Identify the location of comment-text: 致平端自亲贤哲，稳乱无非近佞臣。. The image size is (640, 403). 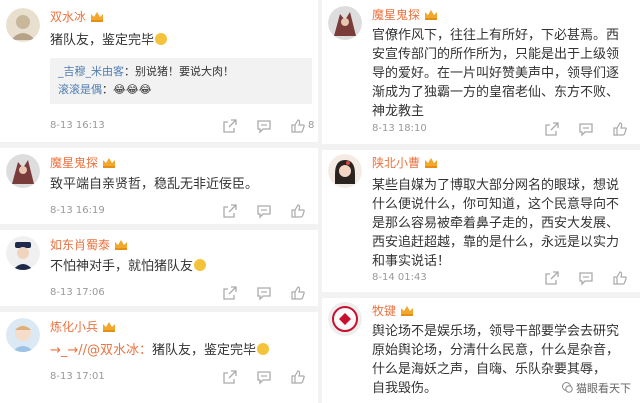
(154, 184).